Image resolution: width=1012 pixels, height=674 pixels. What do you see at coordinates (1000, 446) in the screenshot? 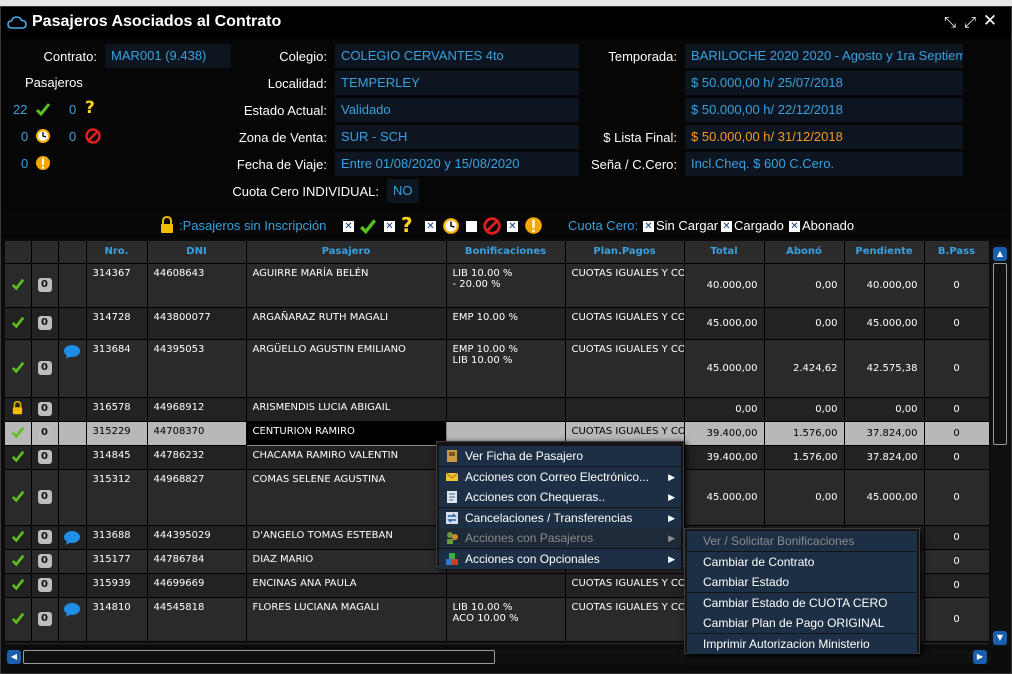
I see `vertical-scrollbar: ▲ ▼` at bounding box center [1000, 446].